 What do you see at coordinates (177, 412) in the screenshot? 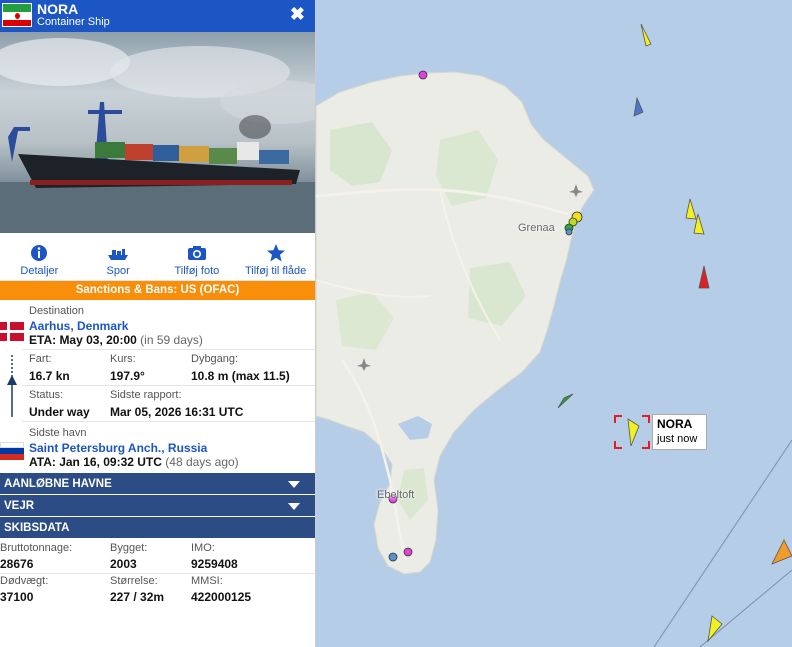
I see `last-report-value: Mar 05, 2026 16:31 UTC` at bounding box center [177, 412].